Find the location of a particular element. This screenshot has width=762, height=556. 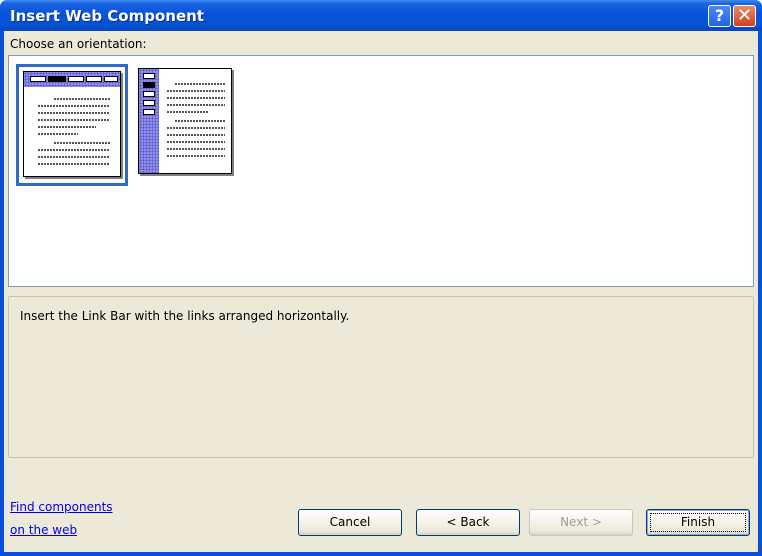

help-button: ? is located at coordinates (719, 16).